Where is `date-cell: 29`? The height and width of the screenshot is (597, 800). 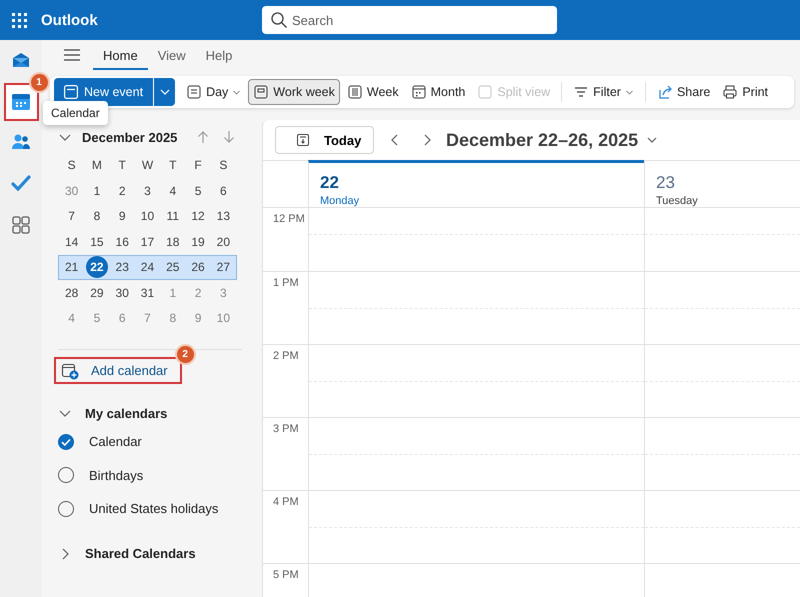 date-cell: 29 is located at coordinates (97, 293).